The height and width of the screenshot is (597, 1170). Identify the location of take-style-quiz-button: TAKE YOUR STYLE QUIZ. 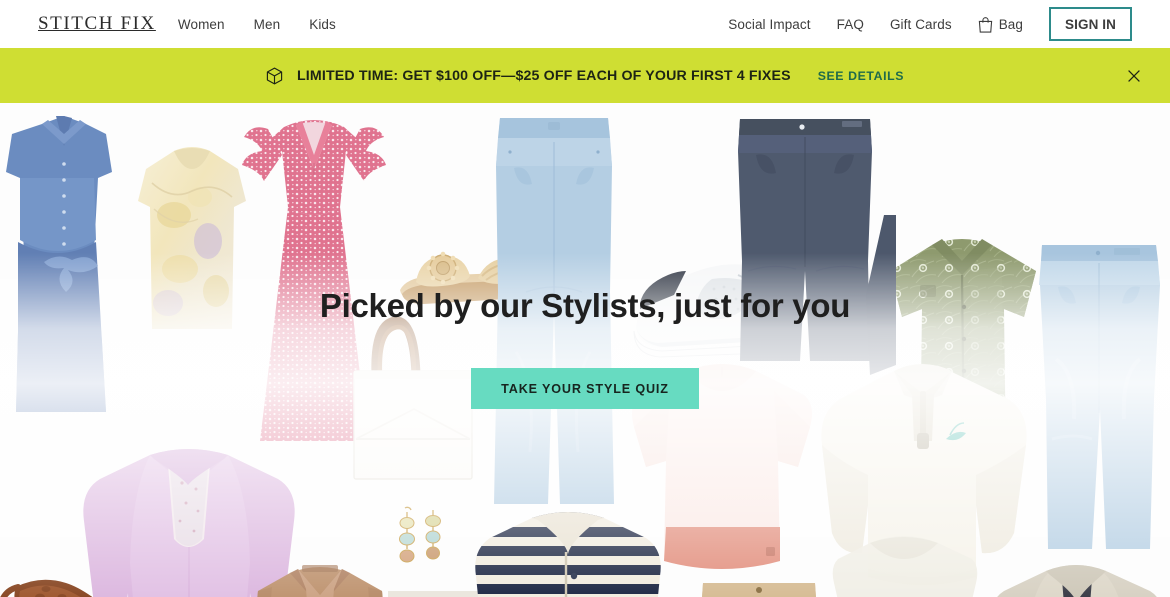
(585, 388).